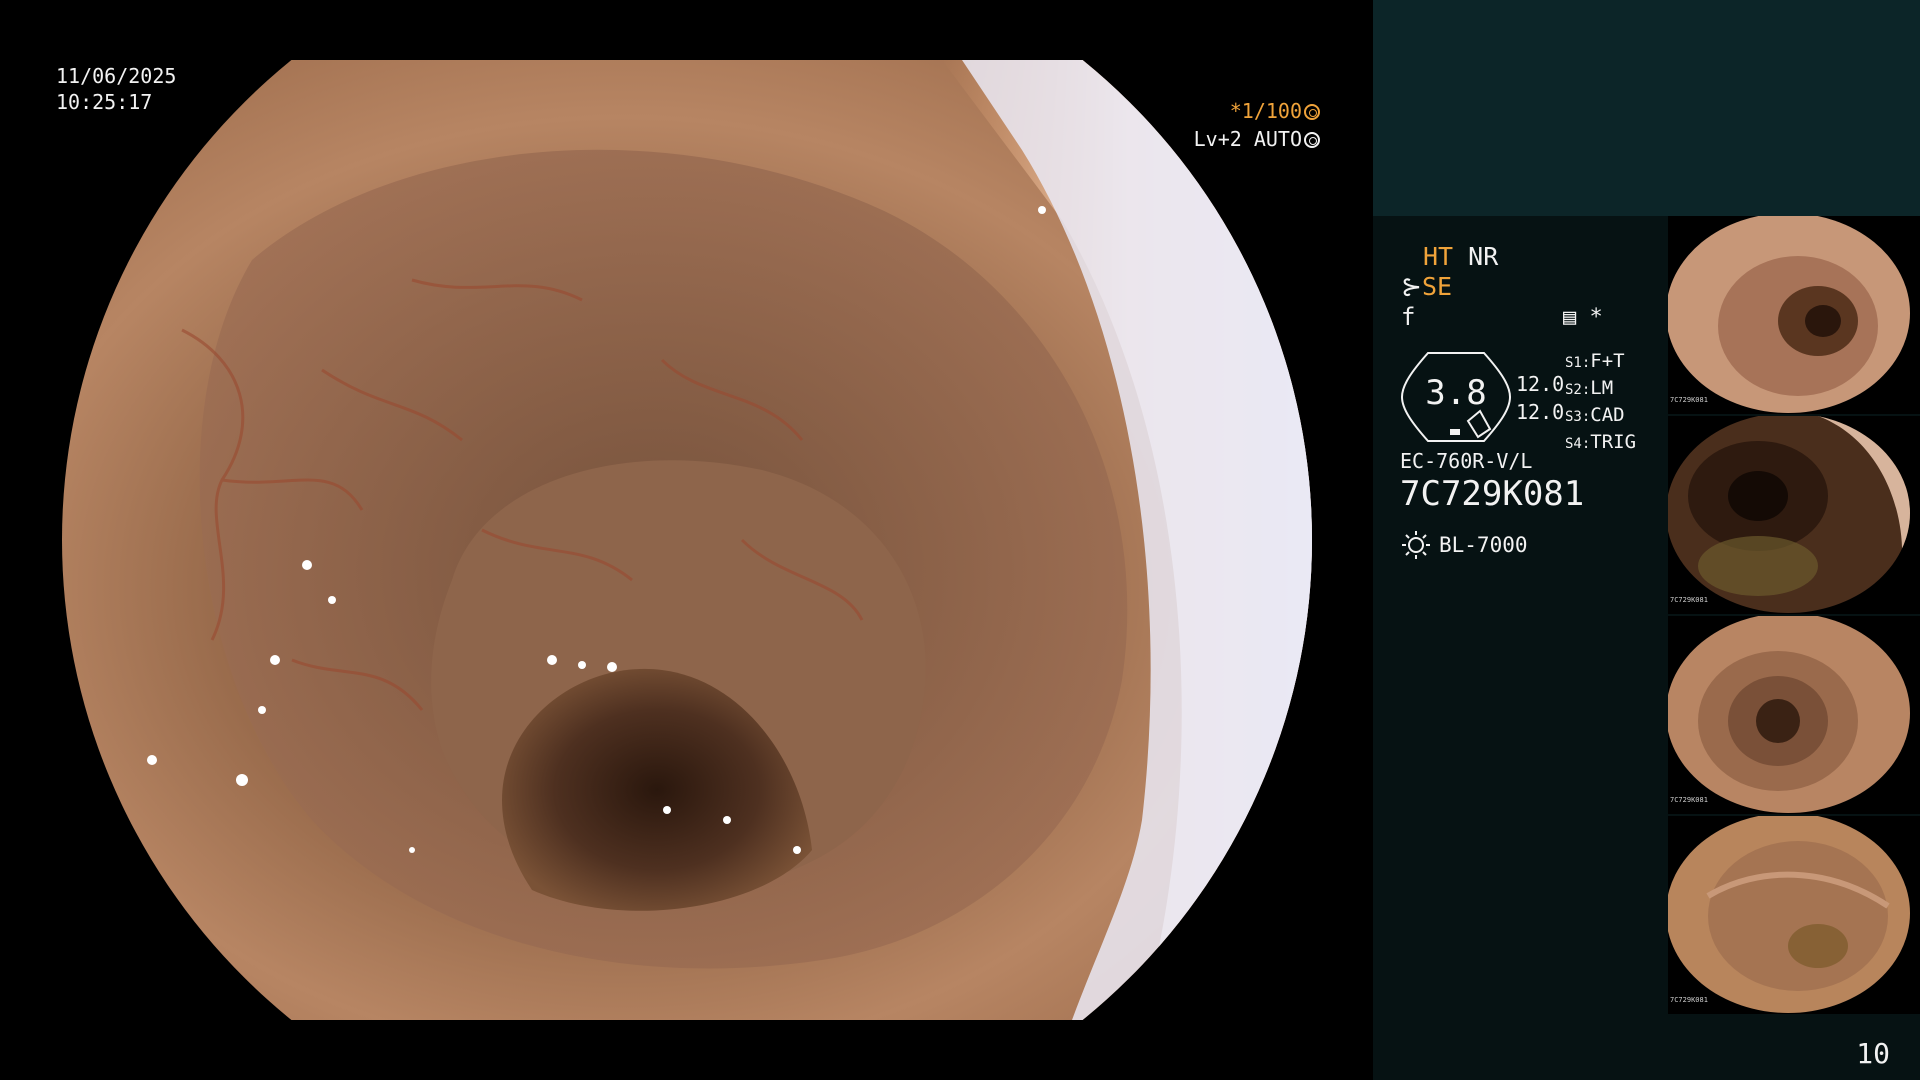 The width and height of the screenshot is (1920, 1080). What do you see at coordinates (1312, 140) in the screenshot?
I see `iris-icon` at bounding box center [1312, 140].